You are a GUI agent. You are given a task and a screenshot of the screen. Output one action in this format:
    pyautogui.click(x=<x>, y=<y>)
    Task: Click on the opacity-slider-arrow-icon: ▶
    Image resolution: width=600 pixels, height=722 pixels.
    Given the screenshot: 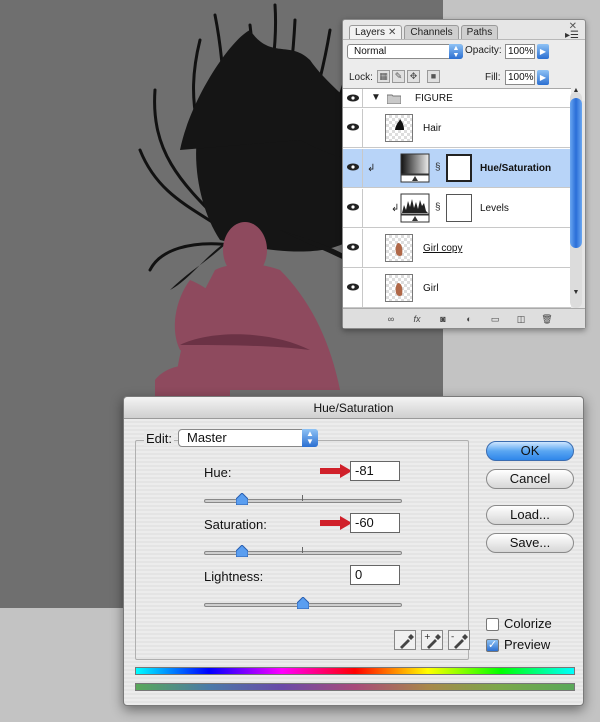 What is the action you would take?
    pyautogui.click(x=543, y=51)
    